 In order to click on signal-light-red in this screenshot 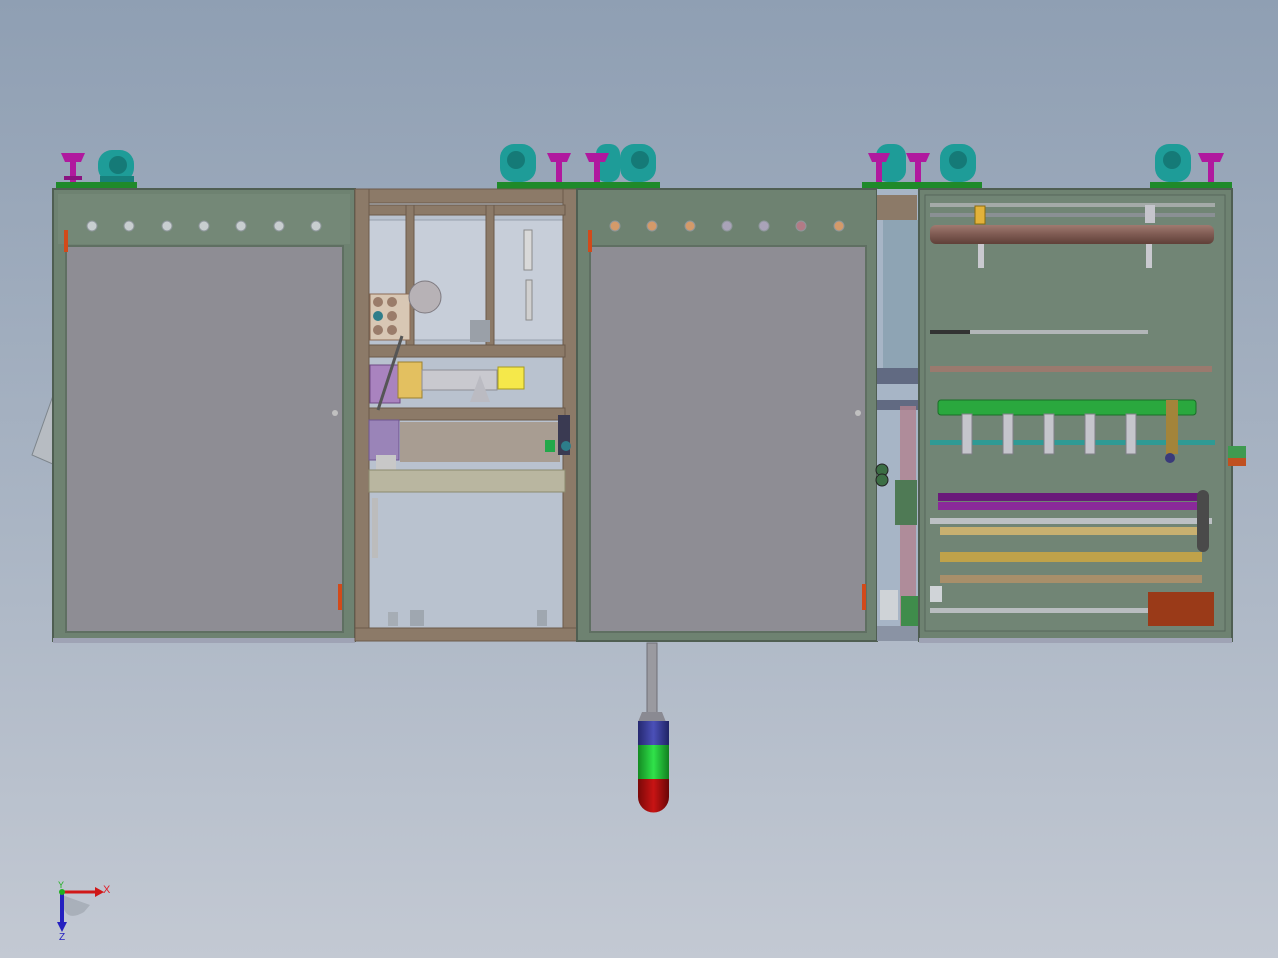, I will do `click(653, 796)`.